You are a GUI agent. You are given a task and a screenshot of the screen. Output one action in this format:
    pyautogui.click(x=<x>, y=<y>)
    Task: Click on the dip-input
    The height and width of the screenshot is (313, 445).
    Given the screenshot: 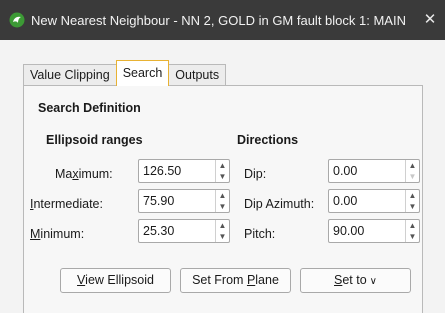 What is the action you would take?
    pyautogui.click(x=367, y=171)
    